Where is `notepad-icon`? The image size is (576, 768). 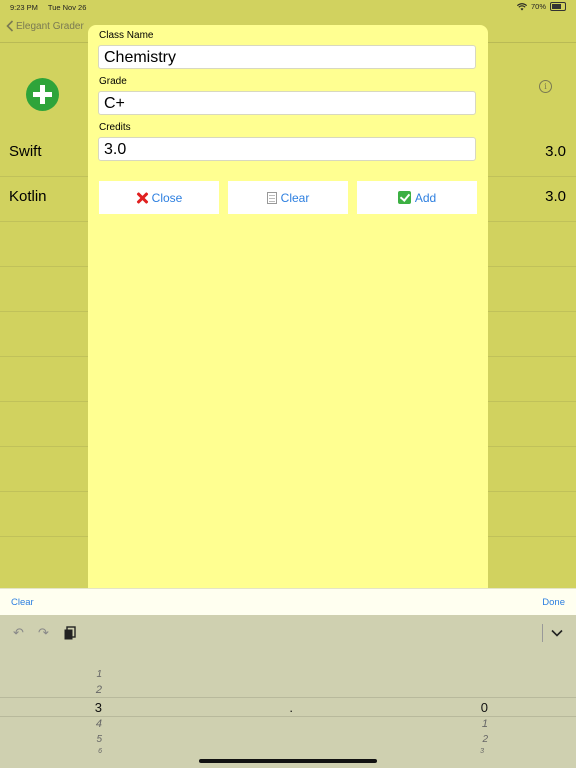
notepad-icon is located at coordinates (271, 197).